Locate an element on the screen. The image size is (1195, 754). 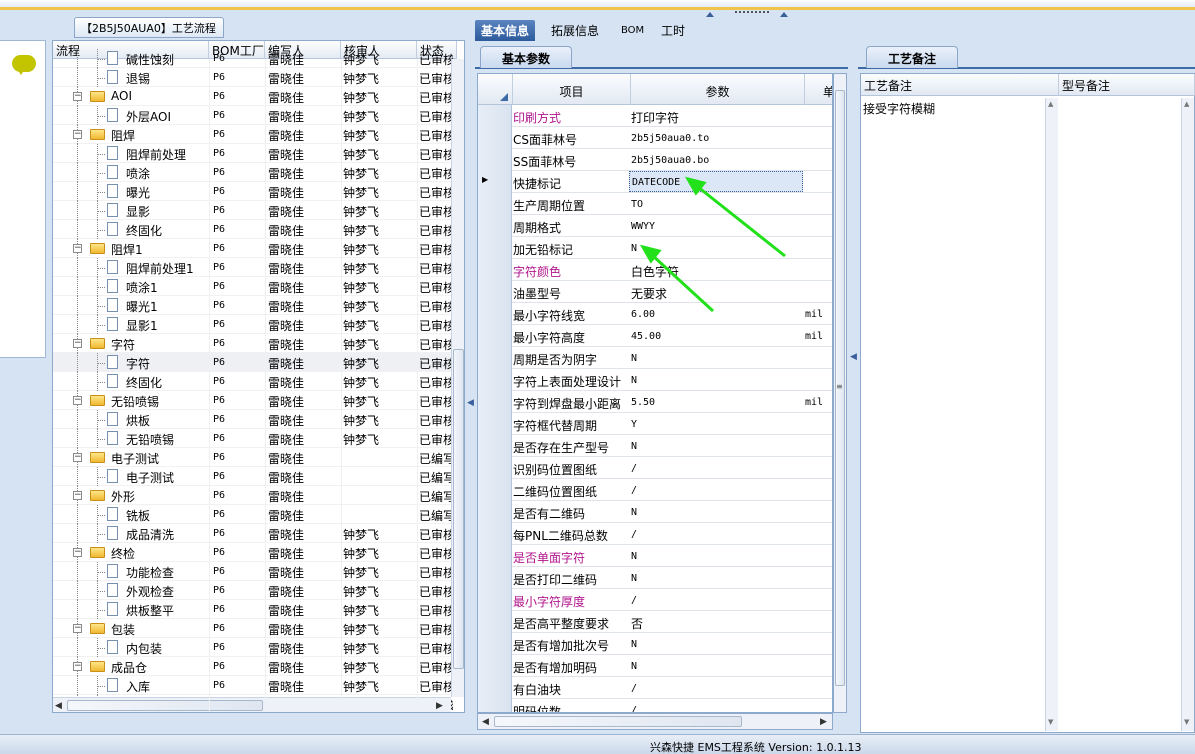
param-row: 有白油块 / is located at coordinates (655, 688).